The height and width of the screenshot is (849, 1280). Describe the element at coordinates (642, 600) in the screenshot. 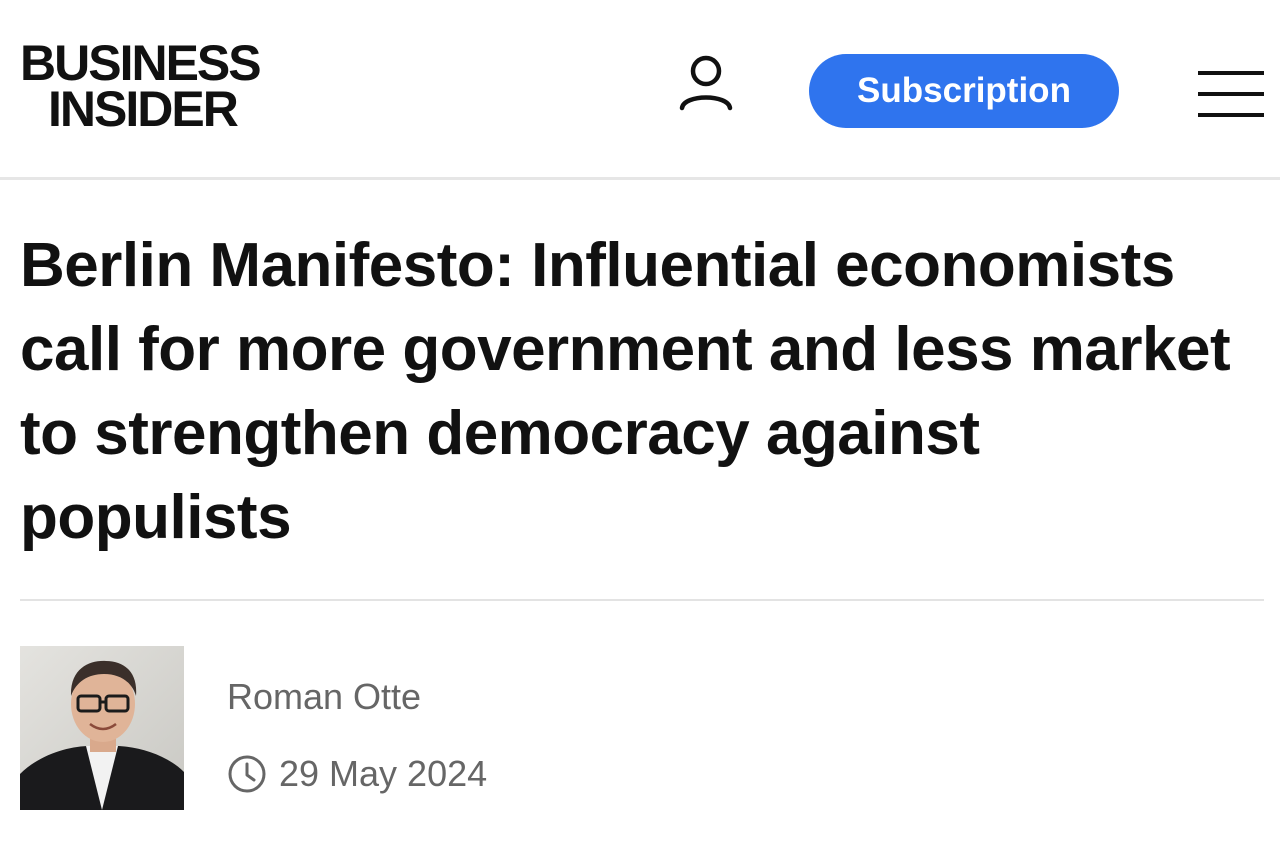

I see `divider` at that location.